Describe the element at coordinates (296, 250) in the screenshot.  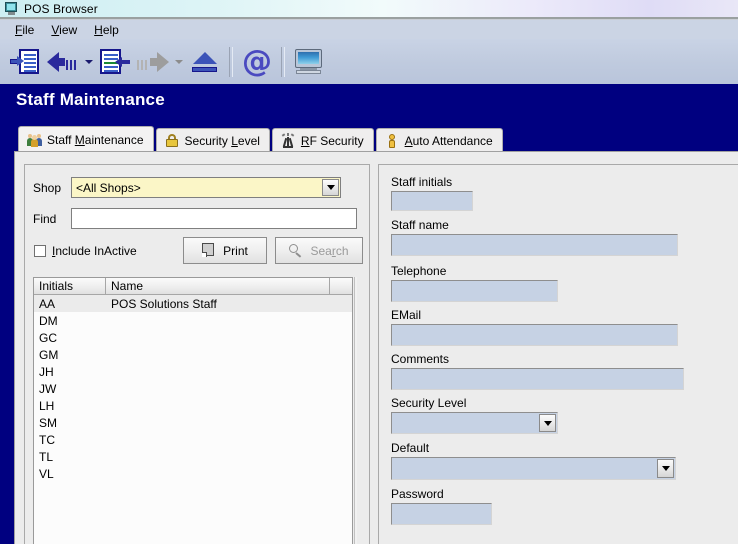
I see `magnifier-icon` at that location.